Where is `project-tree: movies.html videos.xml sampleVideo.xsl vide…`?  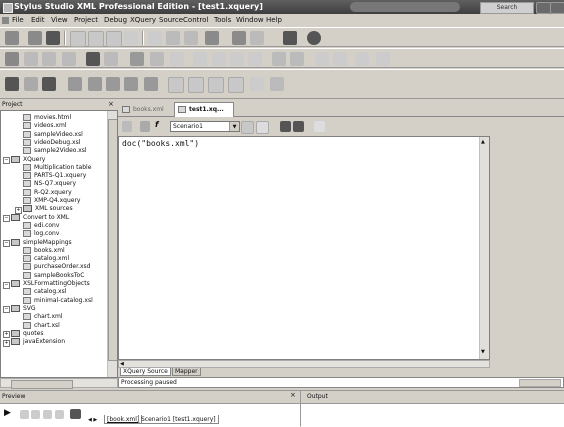
project-tree: movies.html videos.xml sampleVideo.xsl vide… is located at coordinates (59, 244).